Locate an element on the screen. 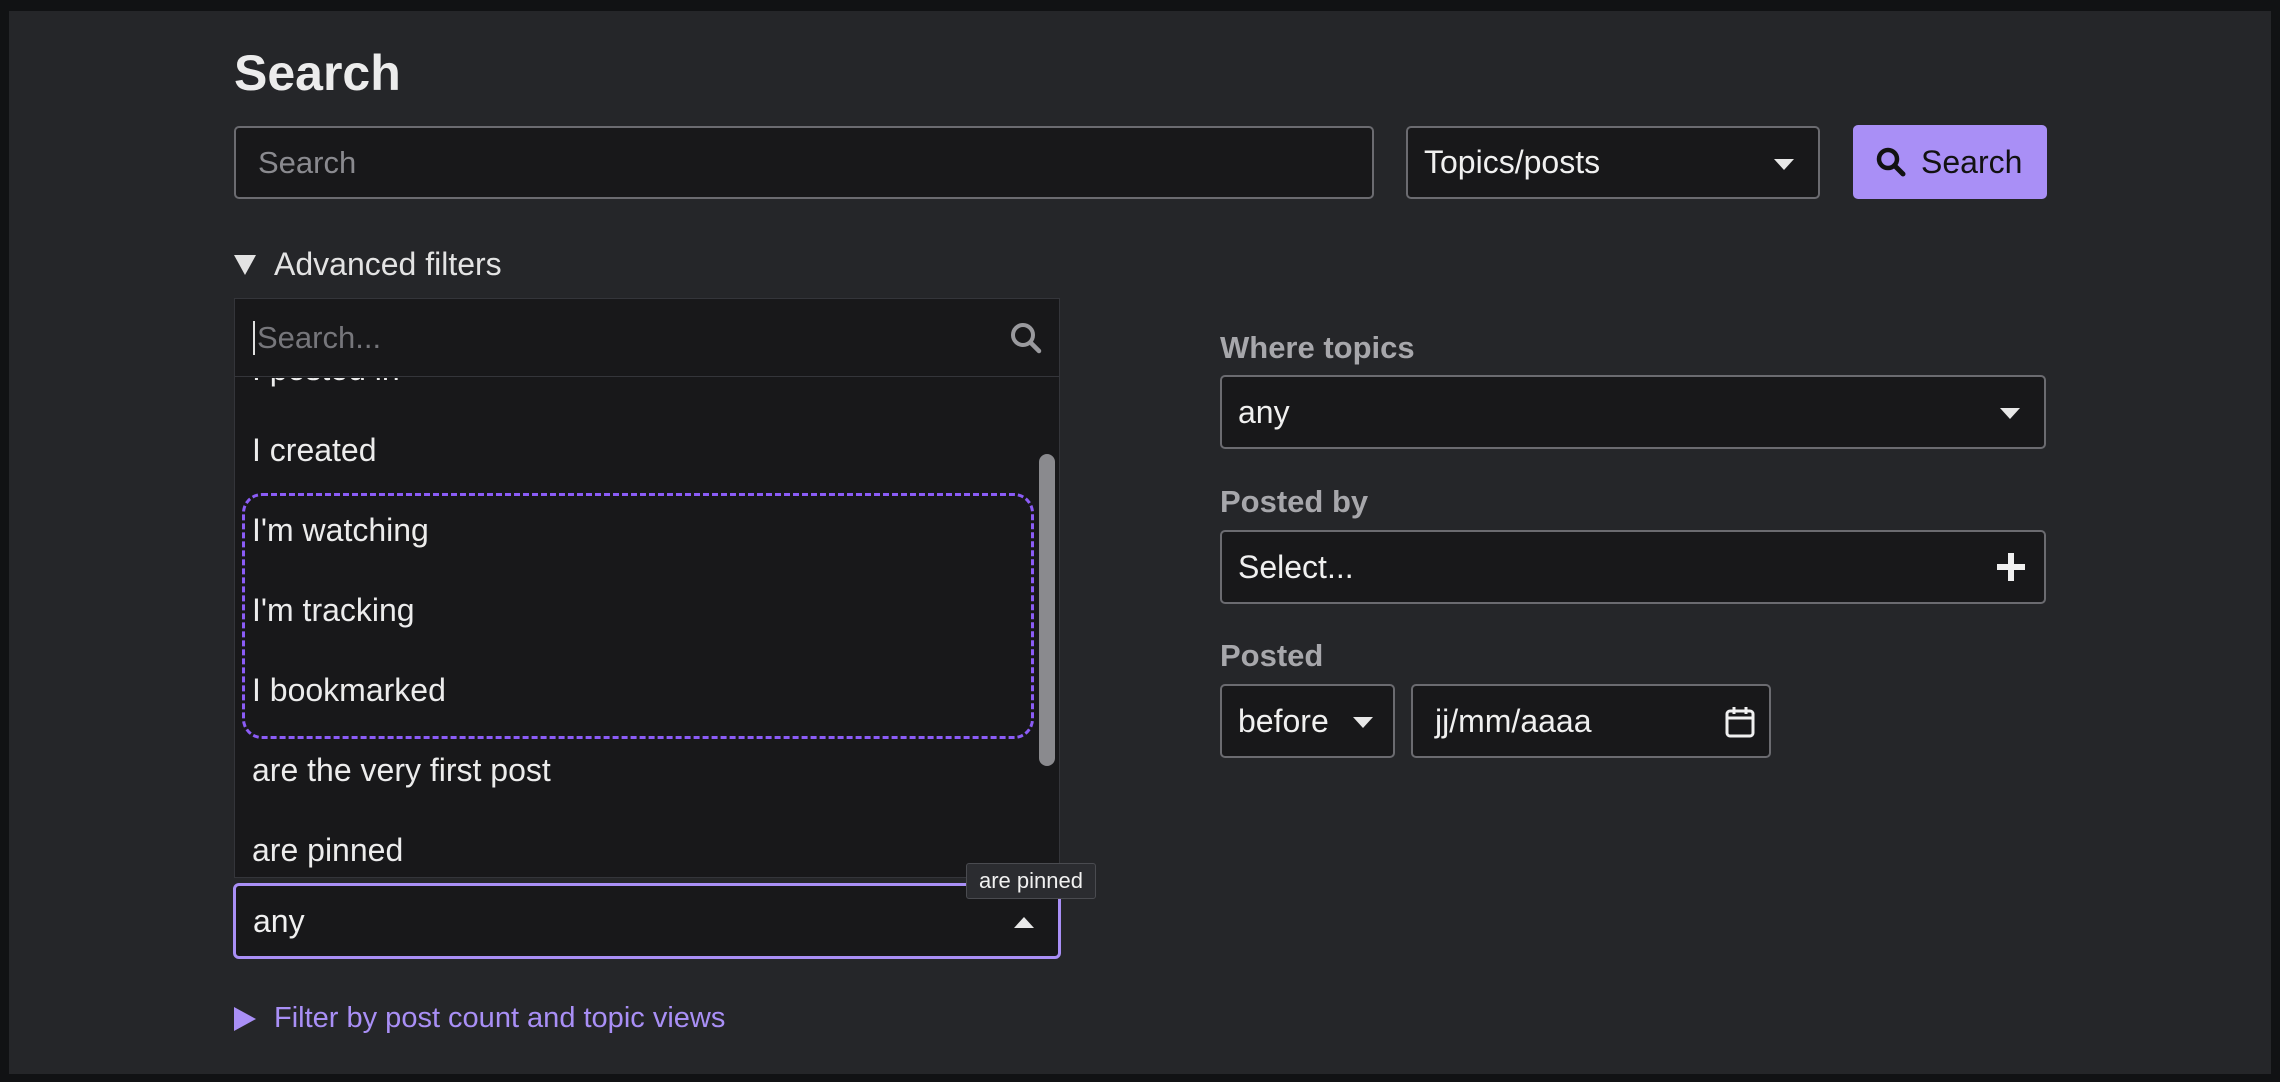 This screenshot has height=1082, width=2280. date-input: jj/mm/aaaa is located at coordinates (1591, 721).